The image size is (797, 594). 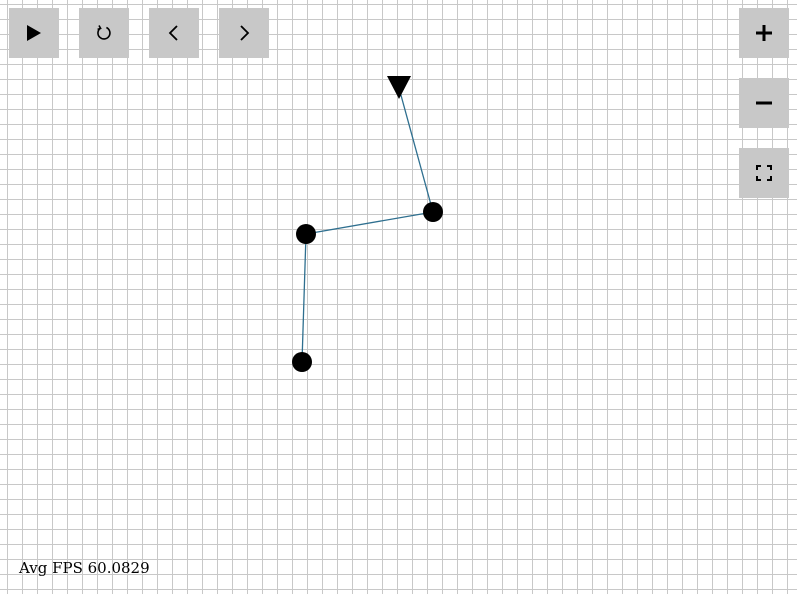 I want to click on next-button, so click(x=244, y=33).